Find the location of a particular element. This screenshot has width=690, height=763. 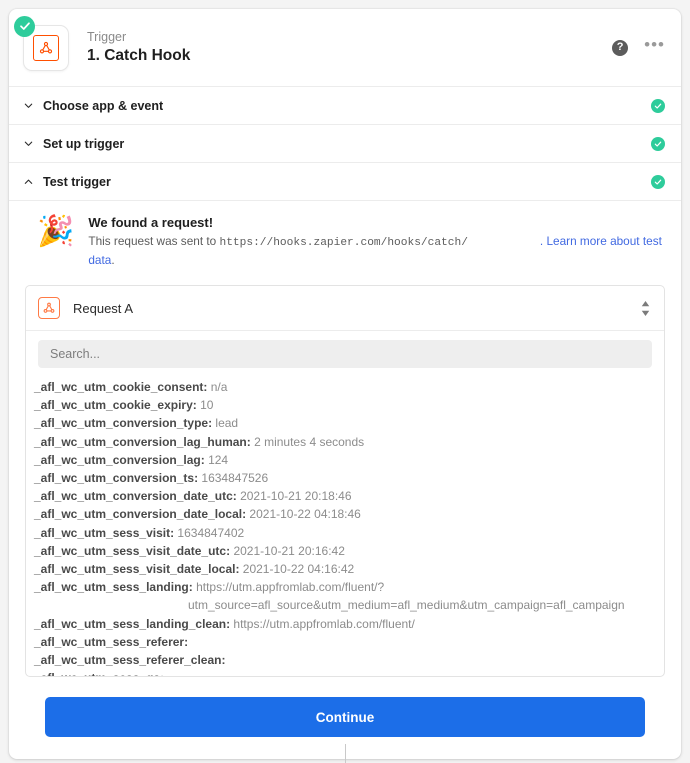

request-field-key: _afl_wc_utm_conversion_lag: is located at coordinates (119, 459).